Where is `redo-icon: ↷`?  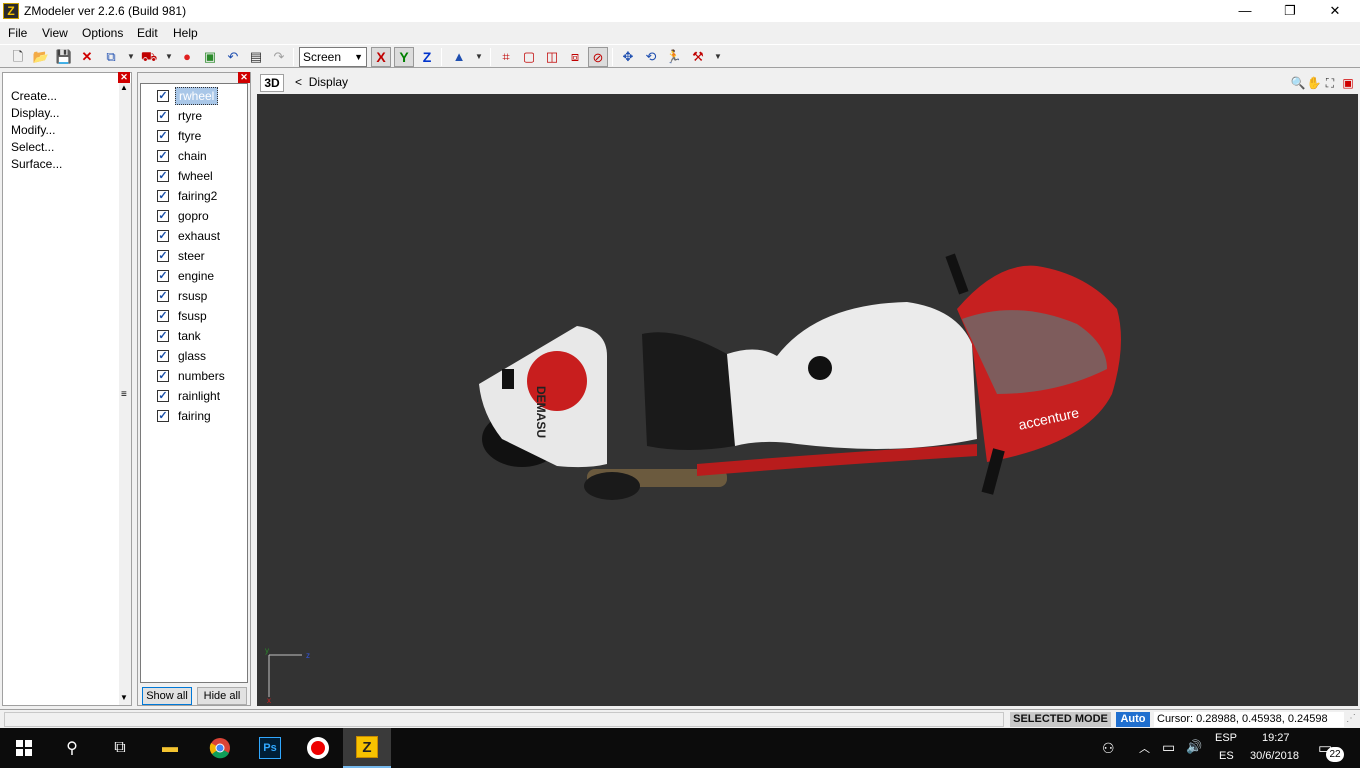
redo-icon: ↷ is located at coordinates (279, 57).